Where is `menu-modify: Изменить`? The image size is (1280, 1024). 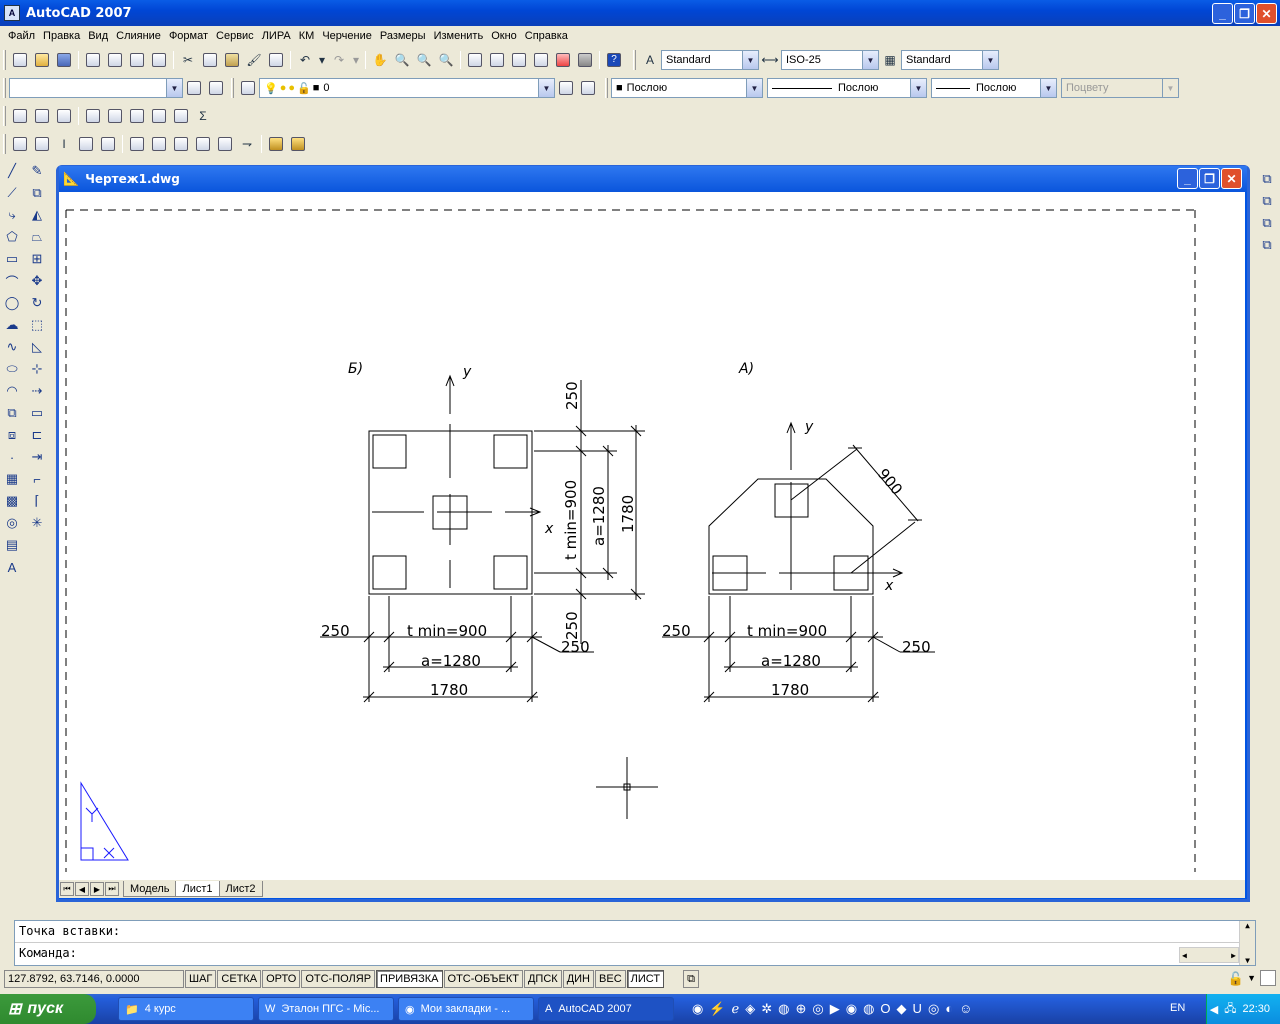 menu-modify: Изменить is located at coordinates (459, 36).